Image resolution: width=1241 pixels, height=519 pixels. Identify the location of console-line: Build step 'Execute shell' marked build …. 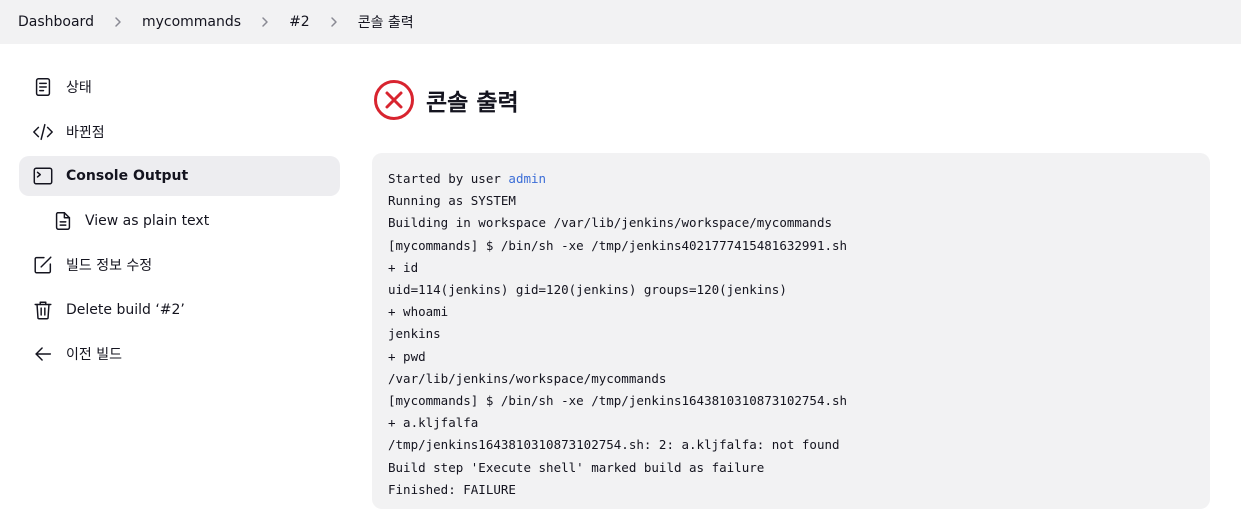
(576, 467).